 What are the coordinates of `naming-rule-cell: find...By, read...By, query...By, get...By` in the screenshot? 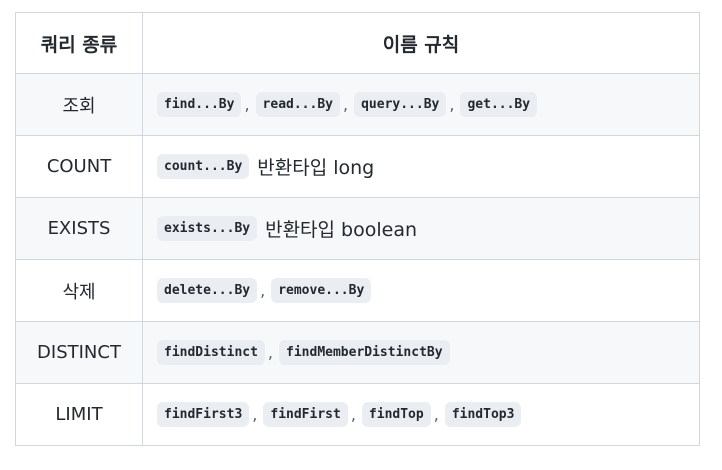 It's located at (421, 104).